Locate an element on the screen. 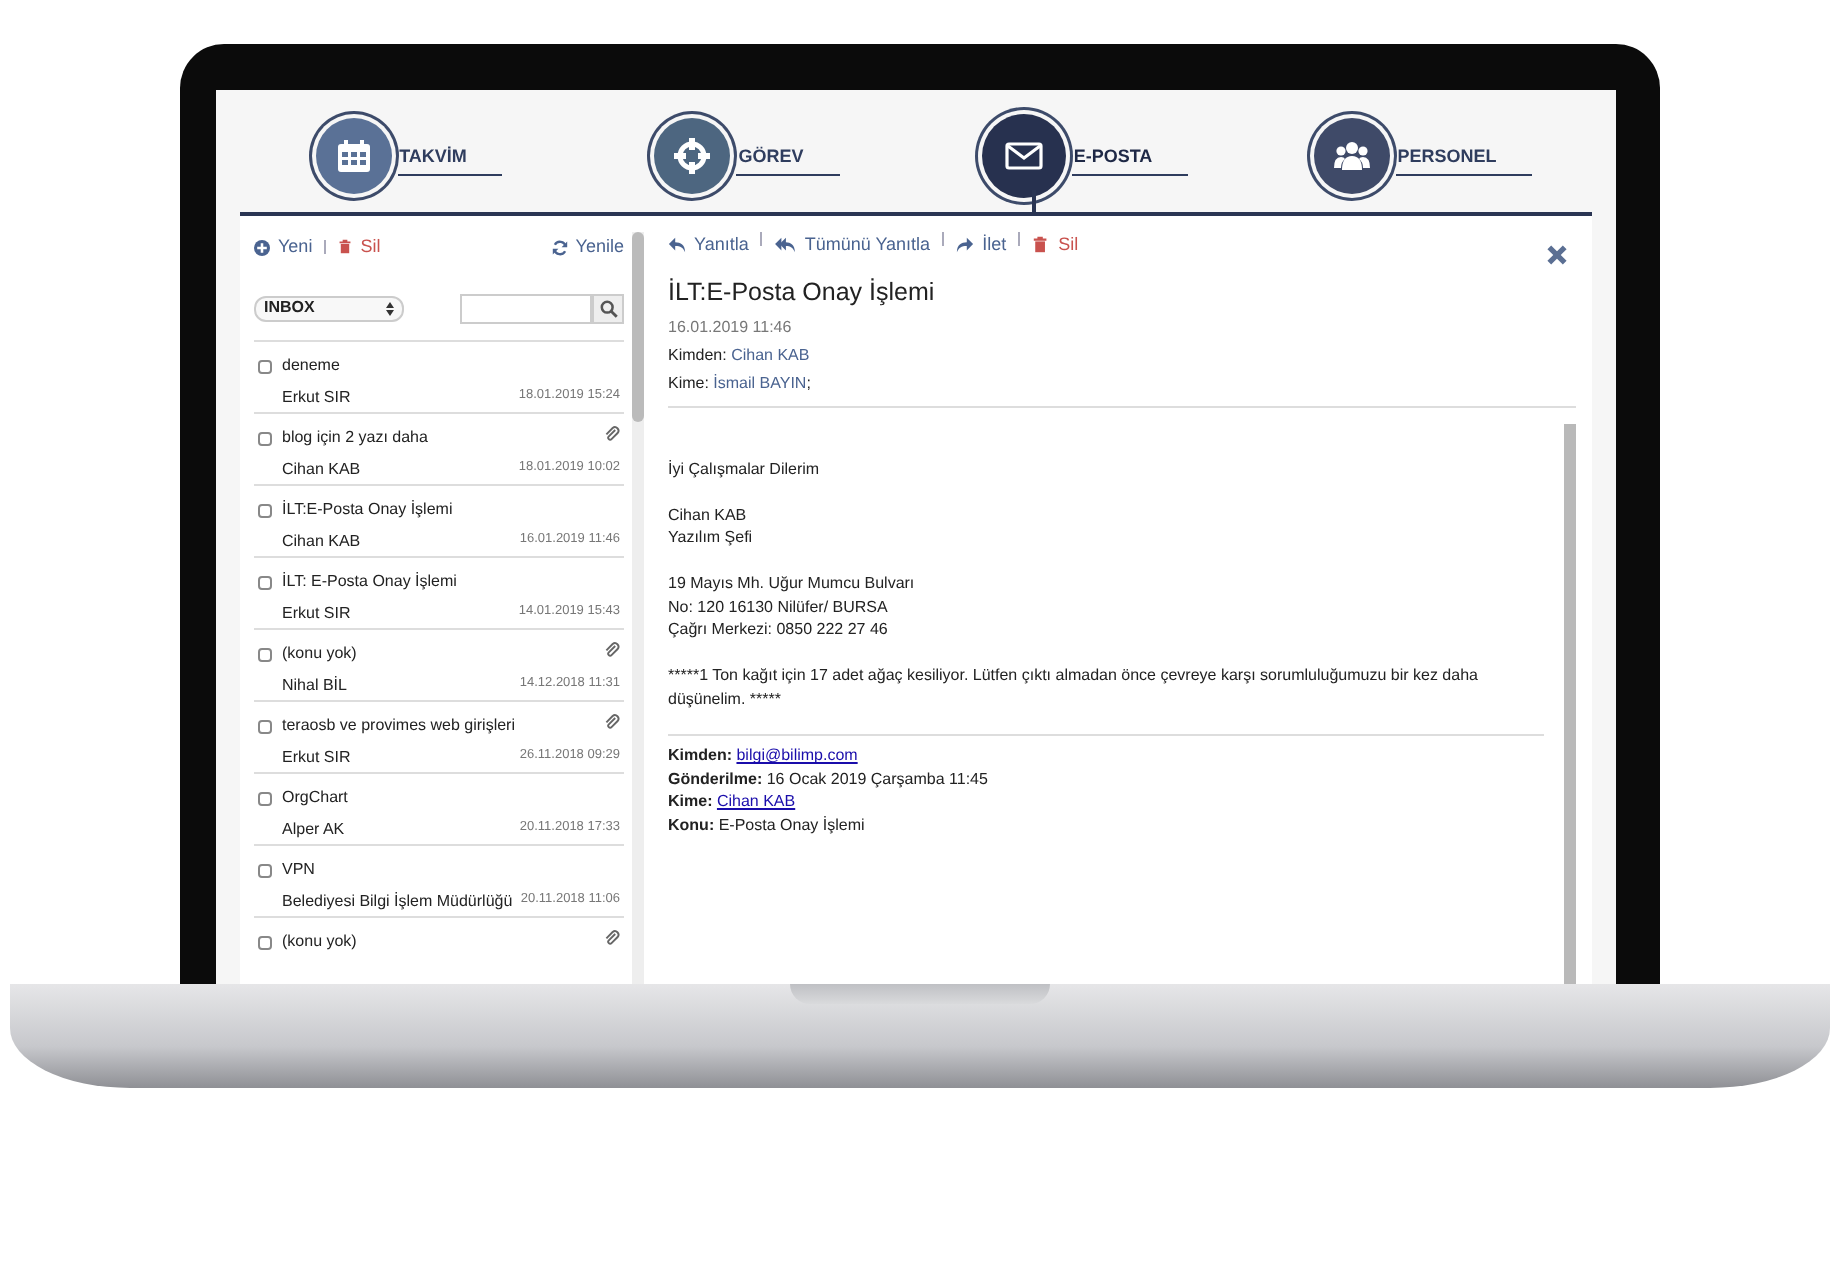  contact-link: İsmail BAYIN is located at coordinates (760, 382).